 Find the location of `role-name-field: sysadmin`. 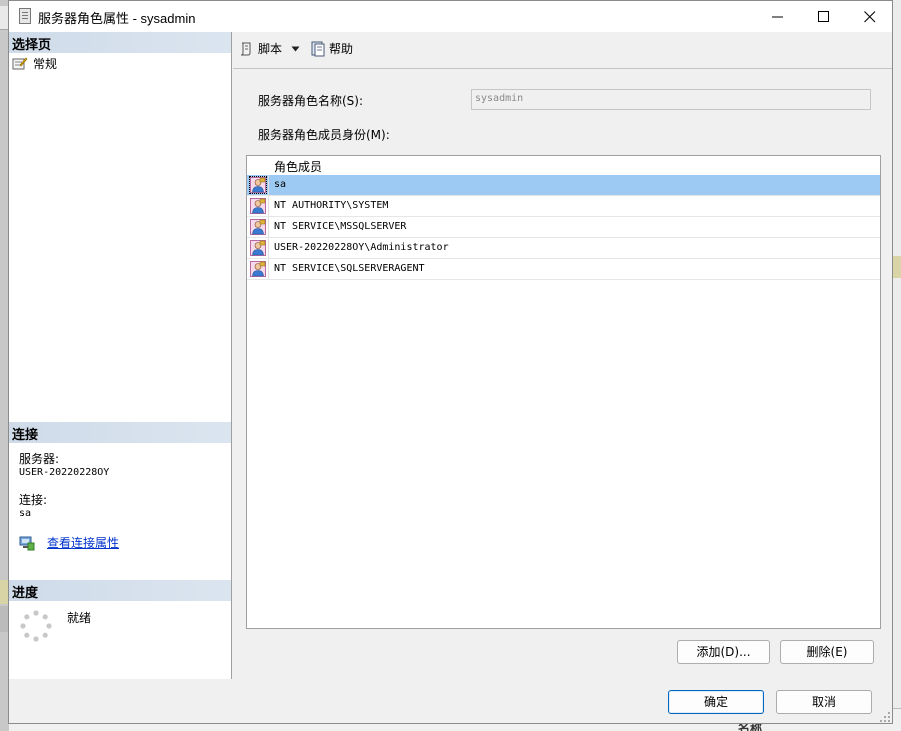

role-name-field: sysadmin is located at coordinates (671, 99).